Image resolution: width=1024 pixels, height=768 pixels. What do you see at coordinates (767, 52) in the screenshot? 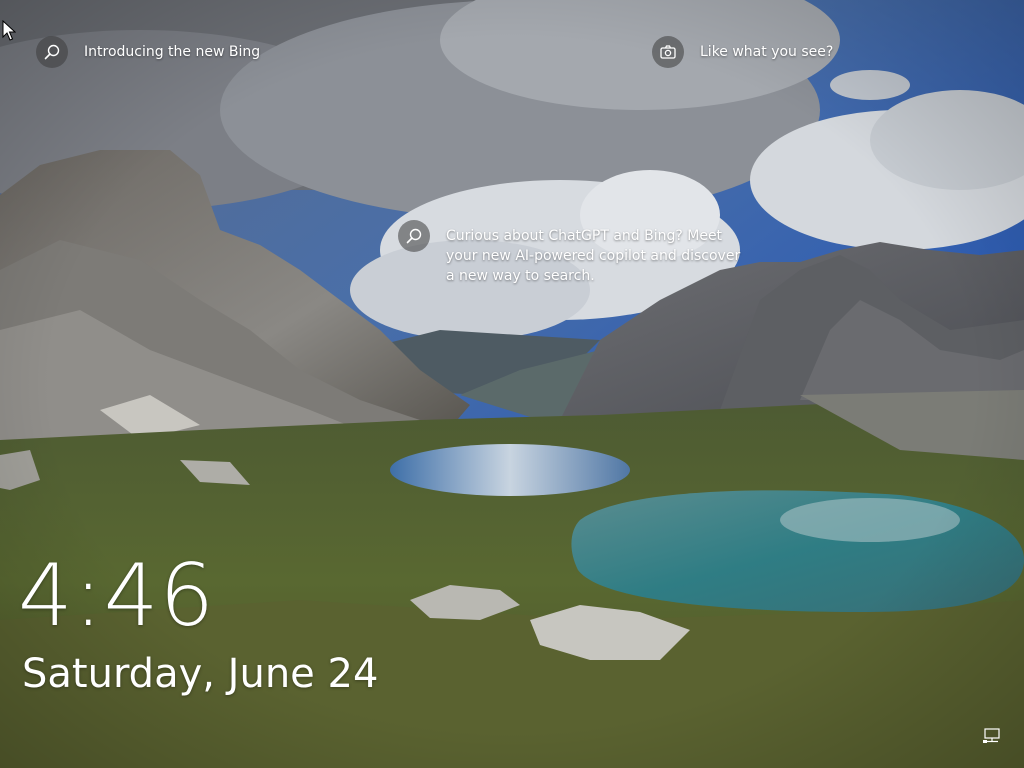
I see `like-what-you-see-label: Like what you see?` at bounding box center [767, 52].